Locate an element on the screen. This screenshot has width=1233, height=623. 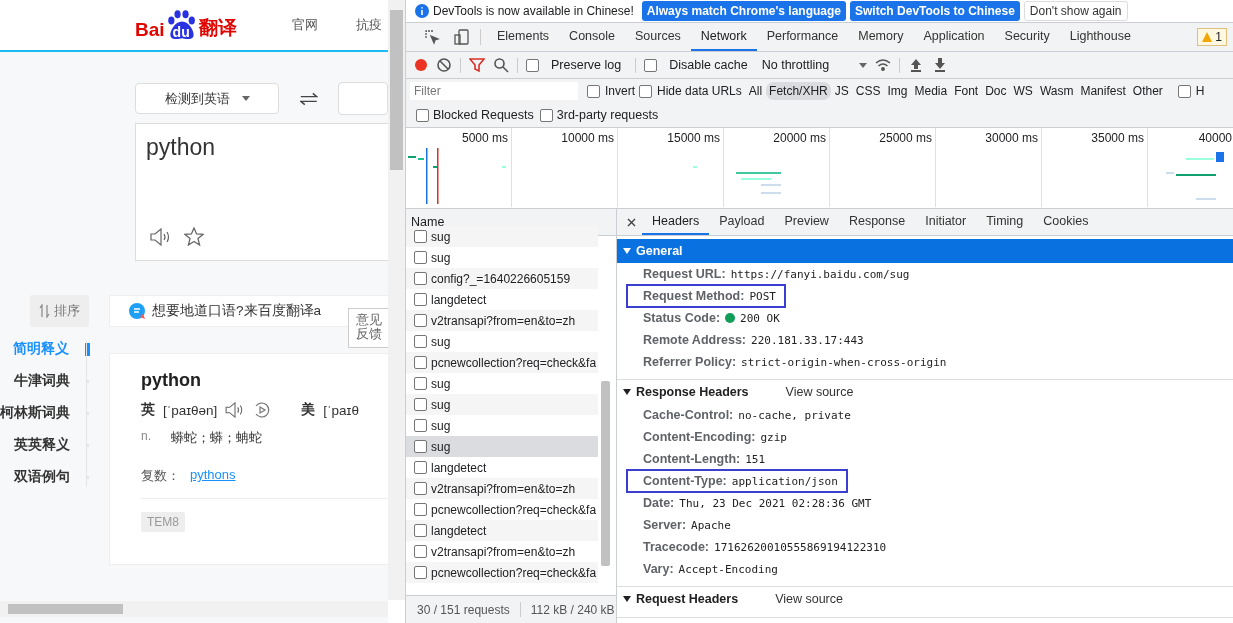
checkbox-label: Disable cache is located at coordinates (708, 65).